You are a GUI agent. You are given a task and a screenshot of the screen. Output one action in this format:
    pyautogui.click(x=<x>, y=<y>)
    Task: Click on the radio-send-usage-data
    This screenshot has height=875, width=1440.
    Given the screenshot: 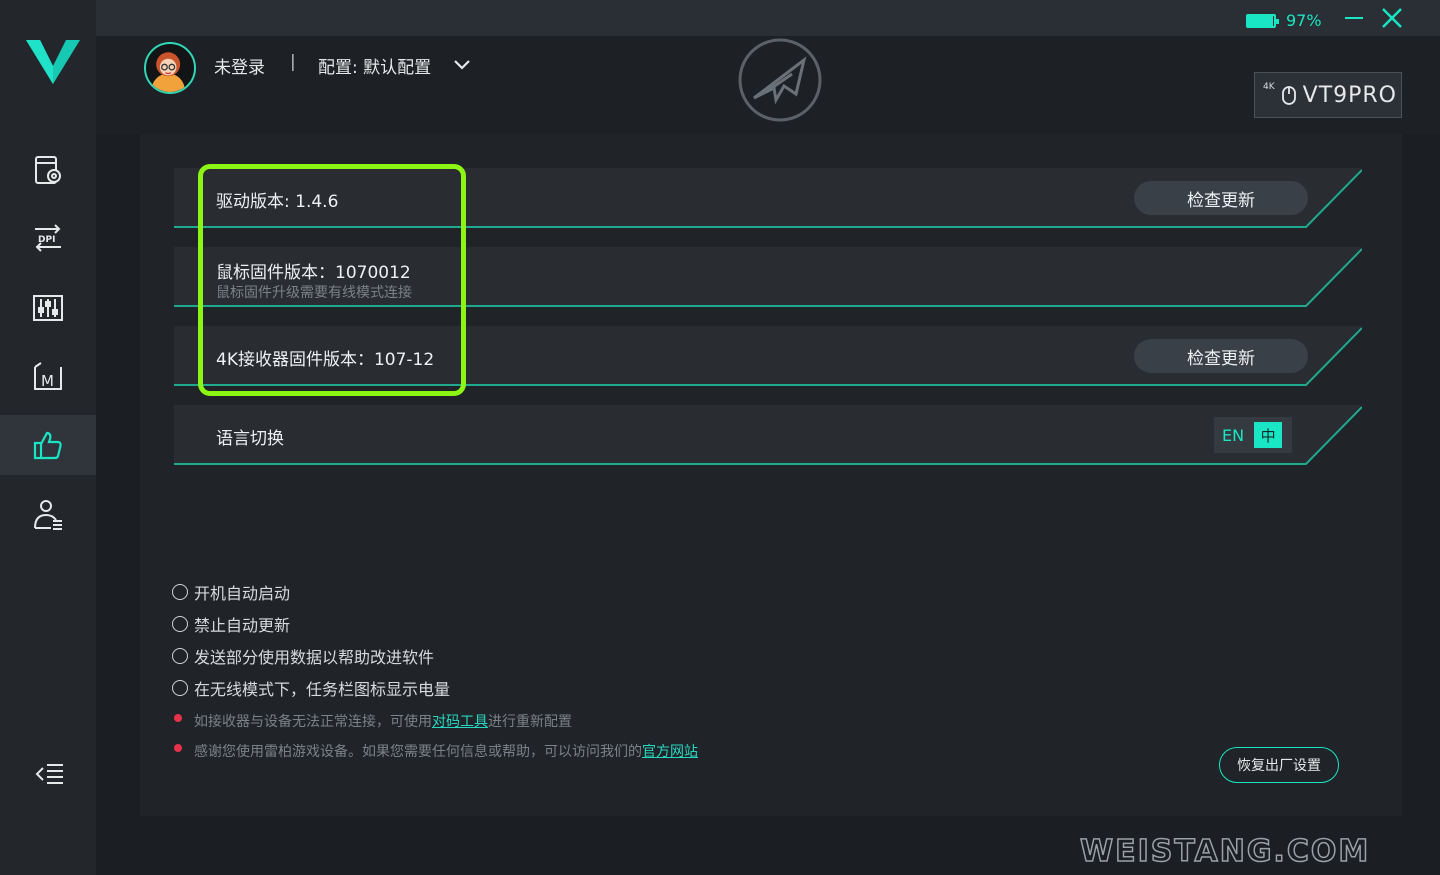 What is the action you would take?
    pyautogui.click(x=180, y=656)
    